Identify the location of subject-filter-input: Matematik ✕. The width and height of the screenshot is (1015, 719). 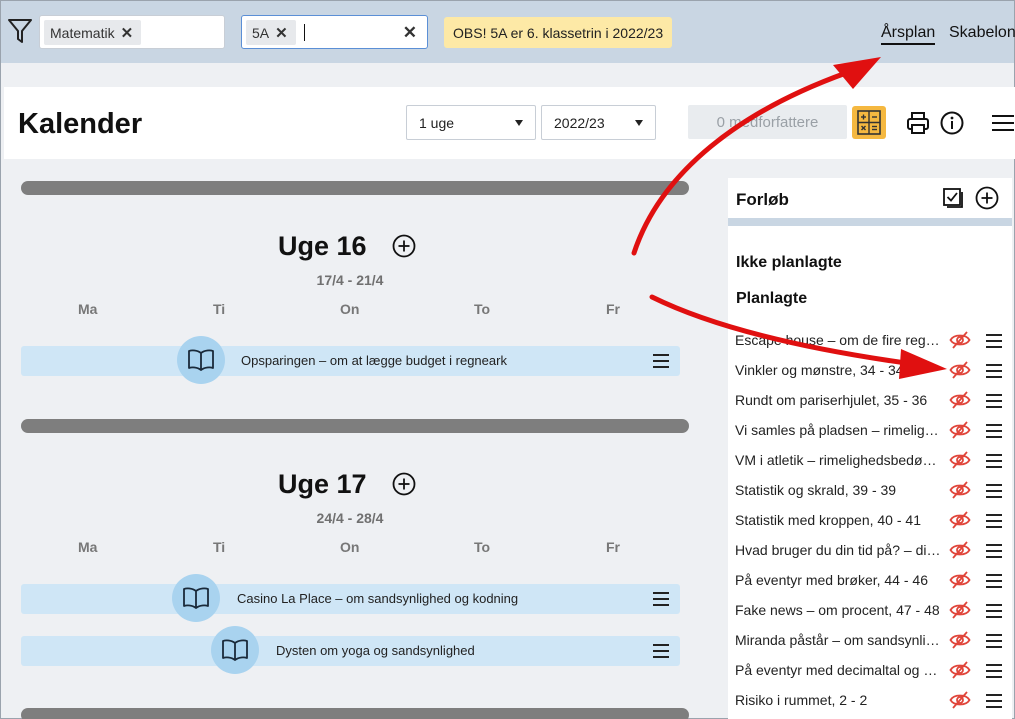
(132, 32).